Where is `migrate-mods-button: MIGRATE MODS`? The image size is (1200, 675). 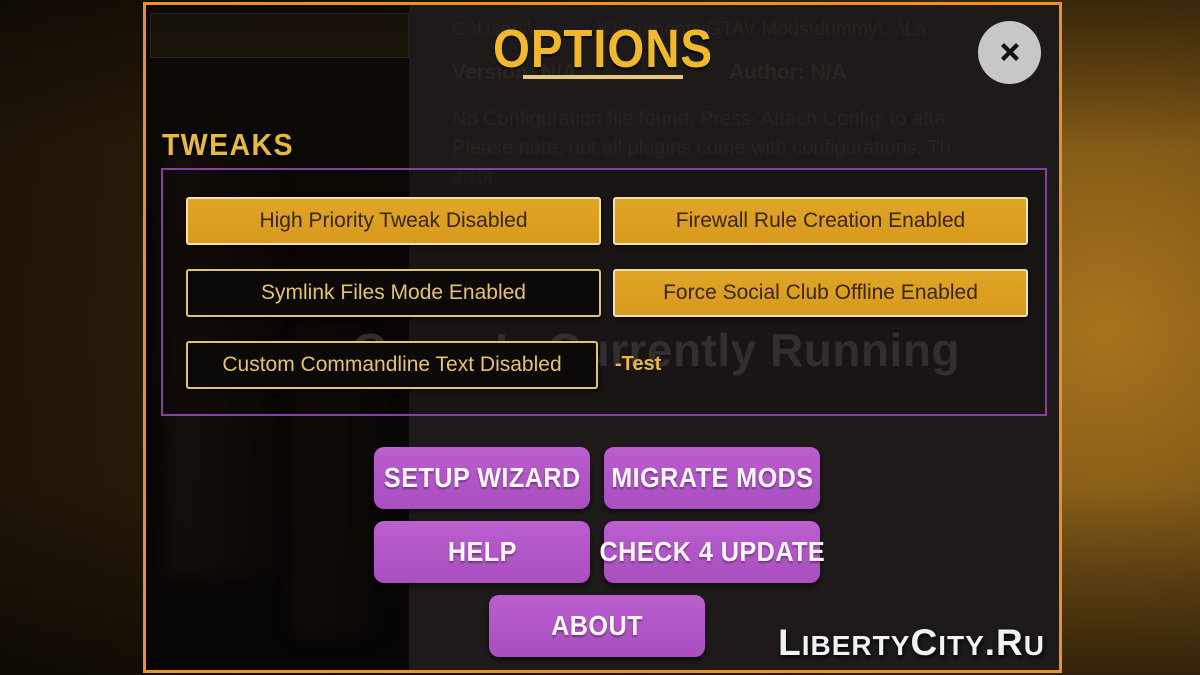
migrate-mods-button: MIGRATE MODS is located at coordinates (712, 478).